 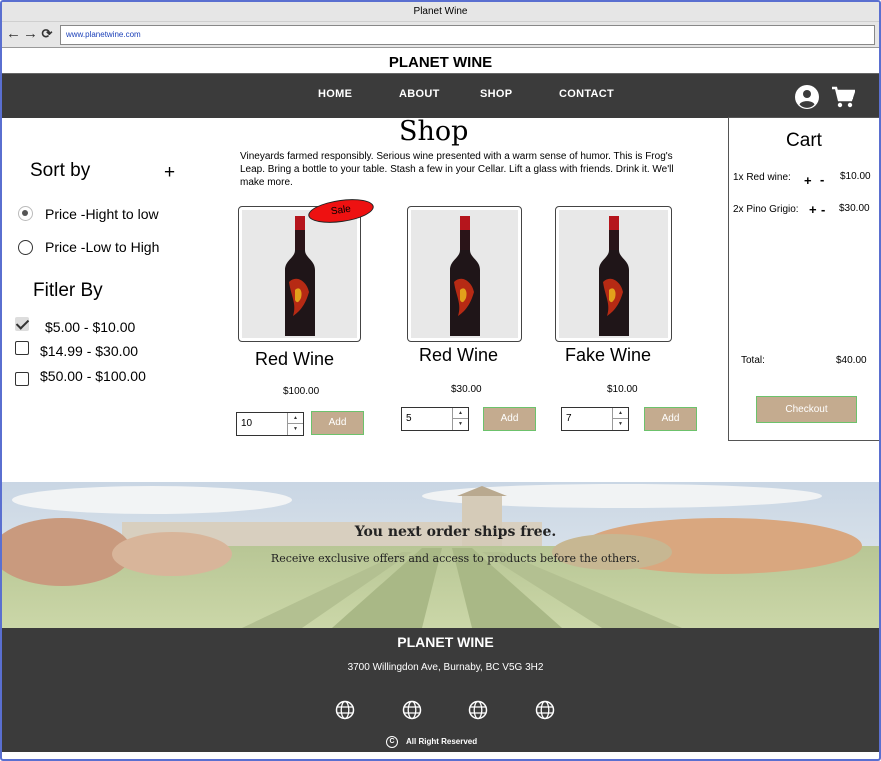 I want to click on main-nav: HOME ABOUT SHOP CONTACT, so click(x=440, y=96).